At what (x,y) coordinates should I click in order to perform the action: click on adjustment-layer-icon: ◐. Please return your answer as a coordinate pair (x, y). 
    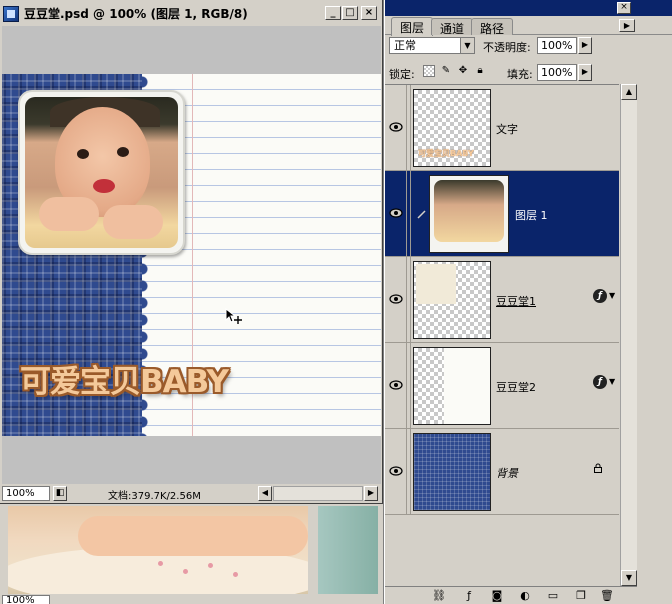
    Looking at the image, I should click on (525, 596).